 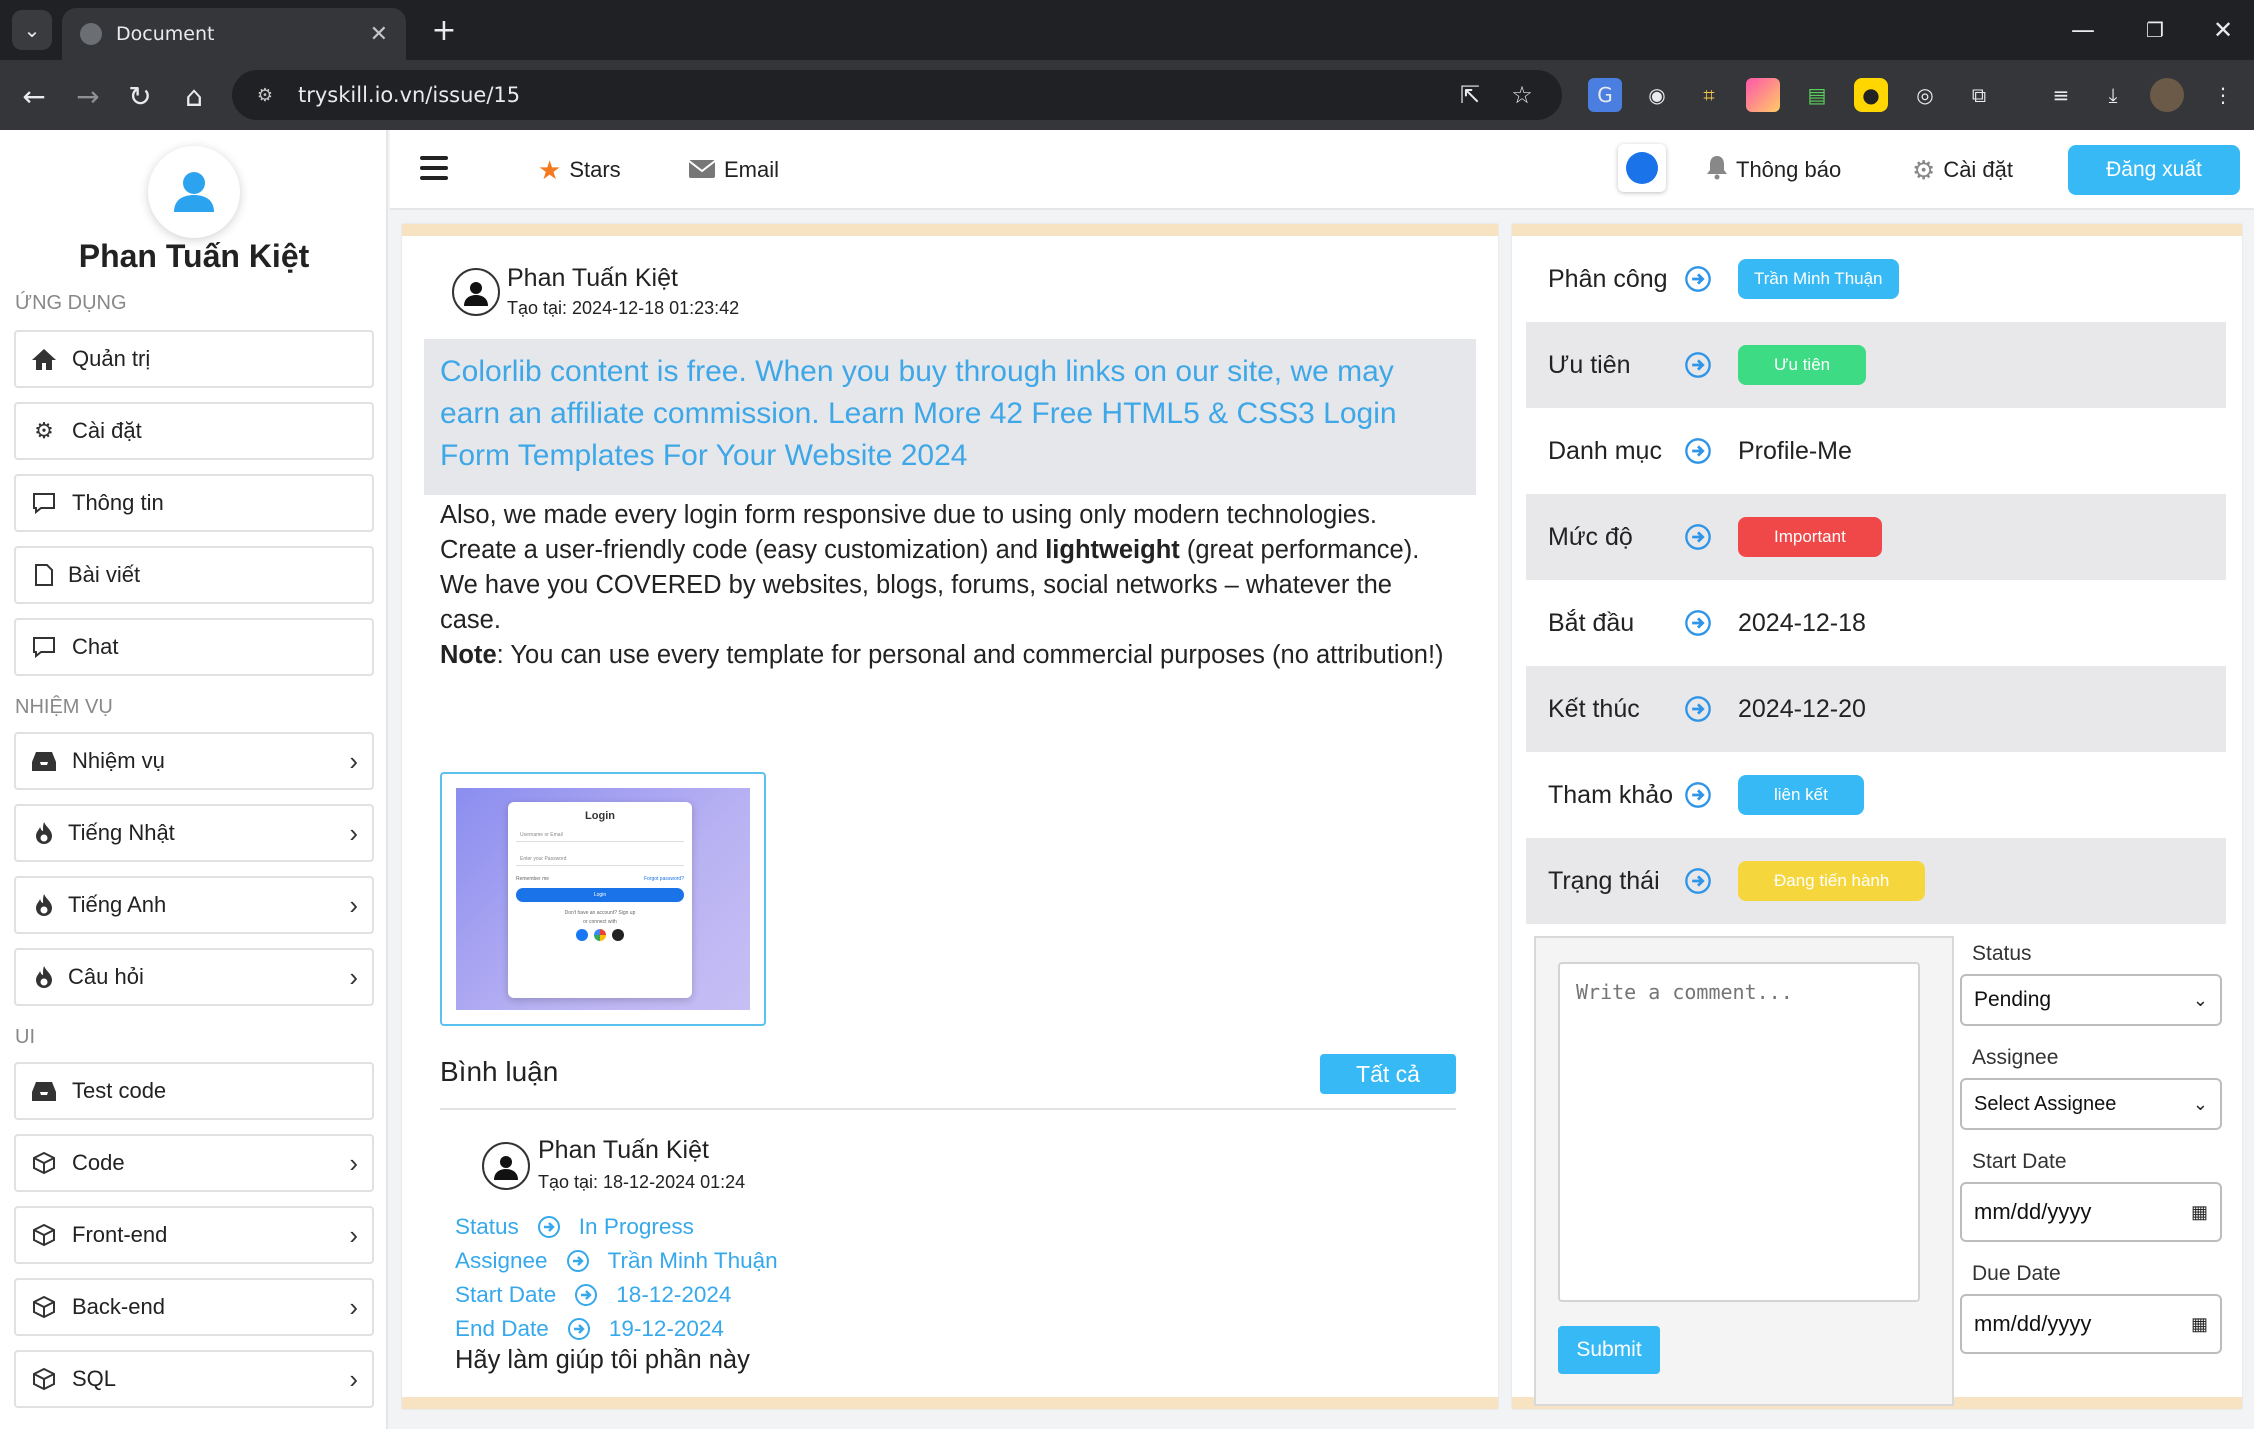 I want to click on sidebar-item-nhiem-vu: Nhiệm vụ ›, so click(x=194, y=761).